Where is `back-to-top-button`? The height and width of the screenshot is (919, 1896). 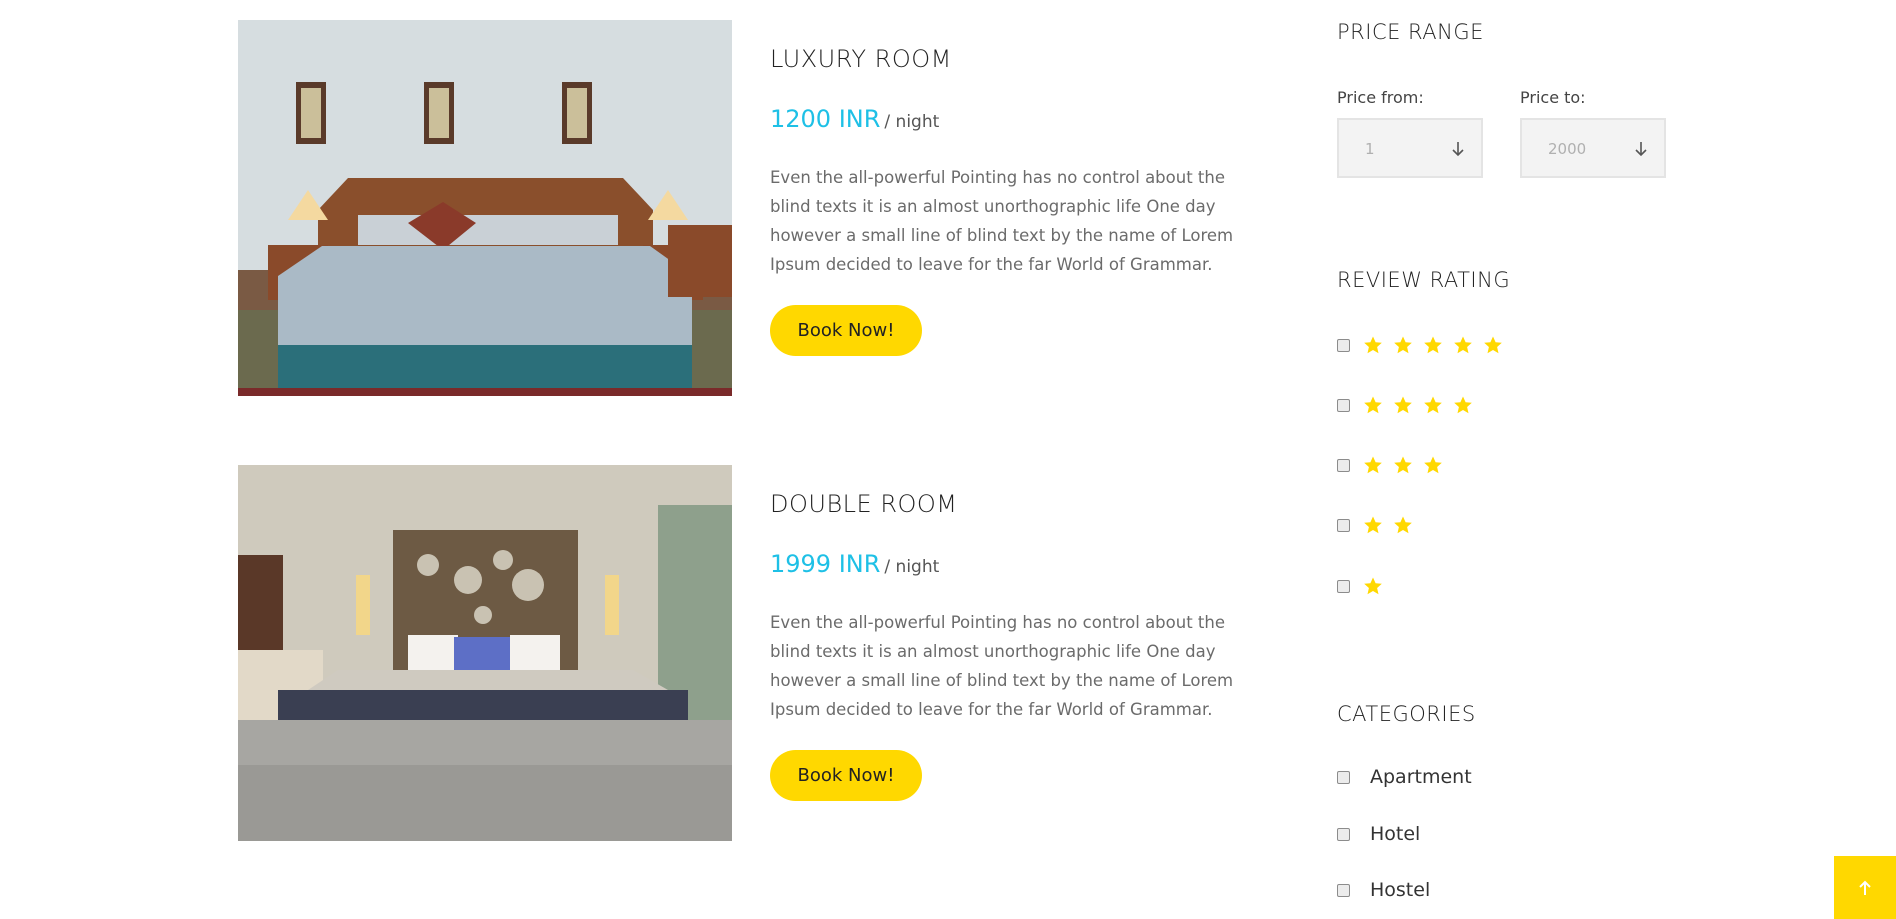 back-to-top-button is located at coordinates (1865, 887).